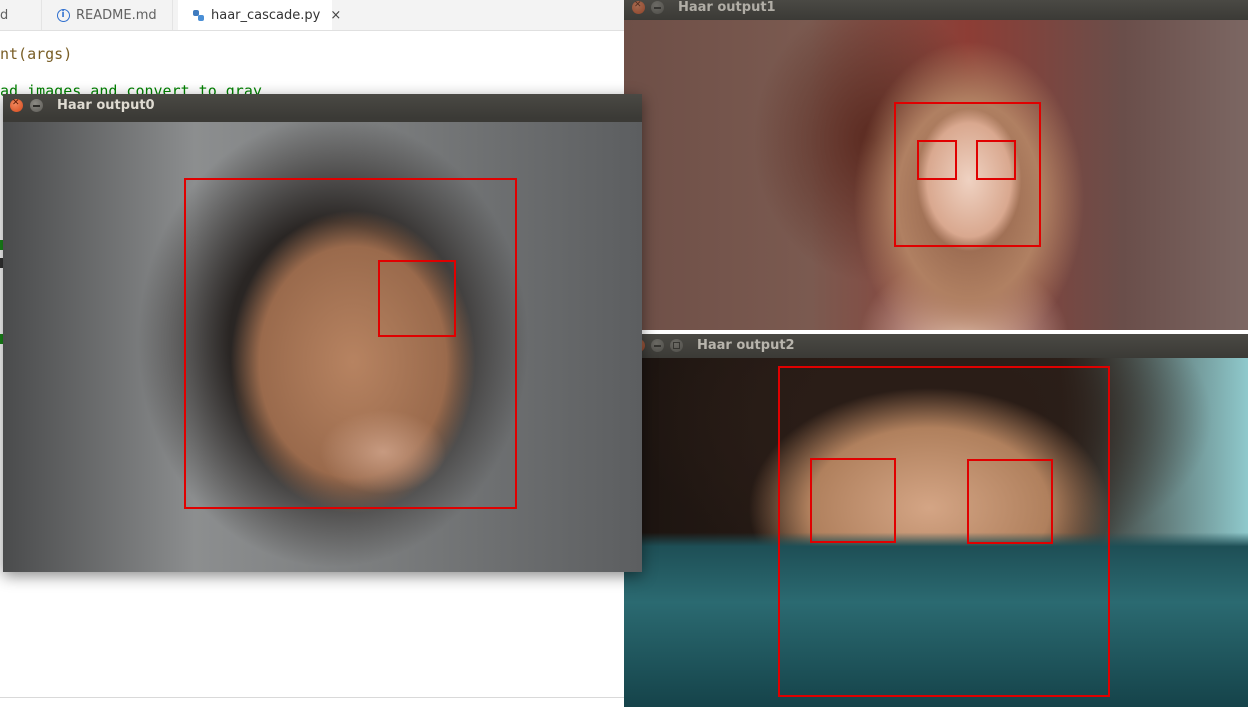  I want to click on tab-close-icon: ×, so click(335, 15).